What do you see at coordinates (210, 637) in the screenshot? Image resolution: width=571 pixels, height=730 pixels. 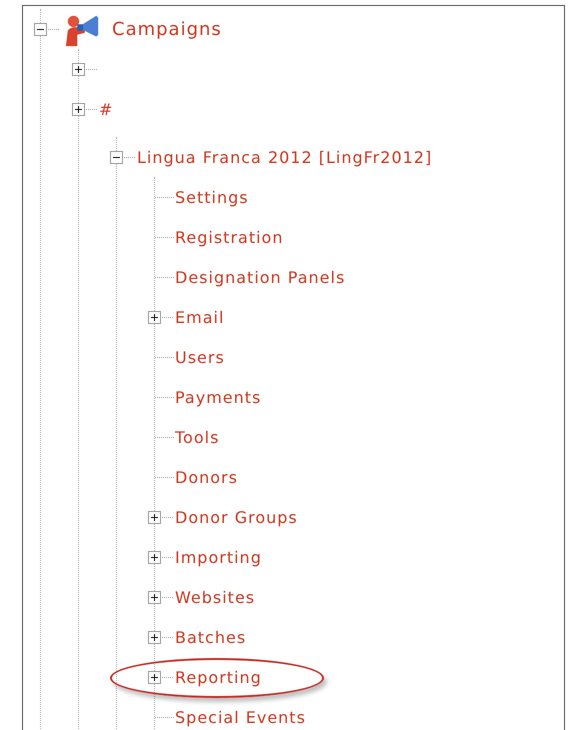 I see `tree-item-label: Batches` at bounding box center [210, 637].